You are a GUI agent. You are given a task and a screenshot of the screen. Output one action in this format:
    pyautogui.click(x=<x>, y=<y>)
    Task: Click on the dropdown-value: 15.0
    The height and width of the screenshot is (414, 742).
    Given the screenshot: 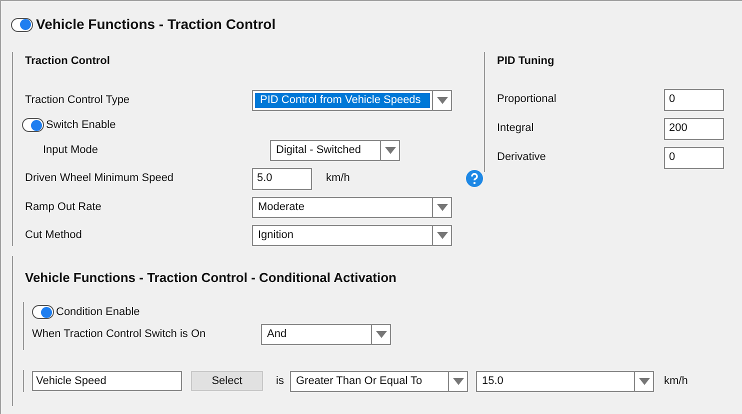 What is the action you would take?
    pyautogui.click(x=492, y=381)
    